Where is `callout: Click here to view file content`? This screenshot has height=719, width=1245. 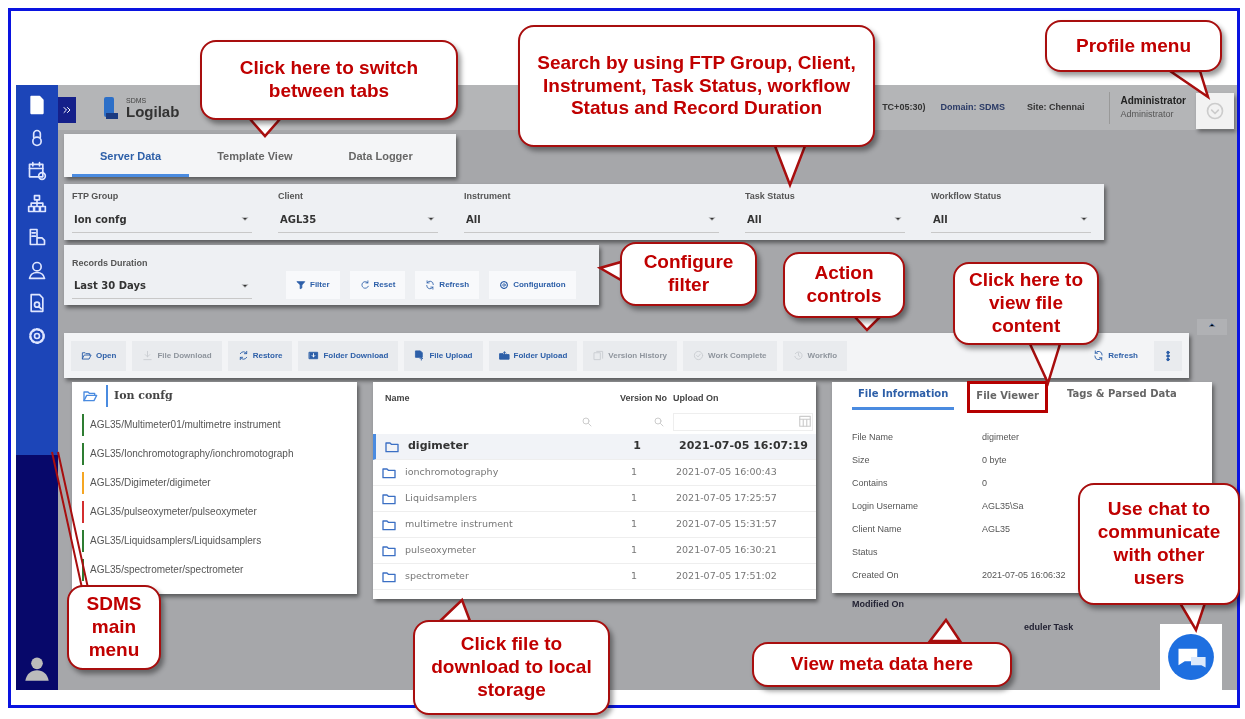 callout: Click here to view file content is located at coordinates (1026, 303).